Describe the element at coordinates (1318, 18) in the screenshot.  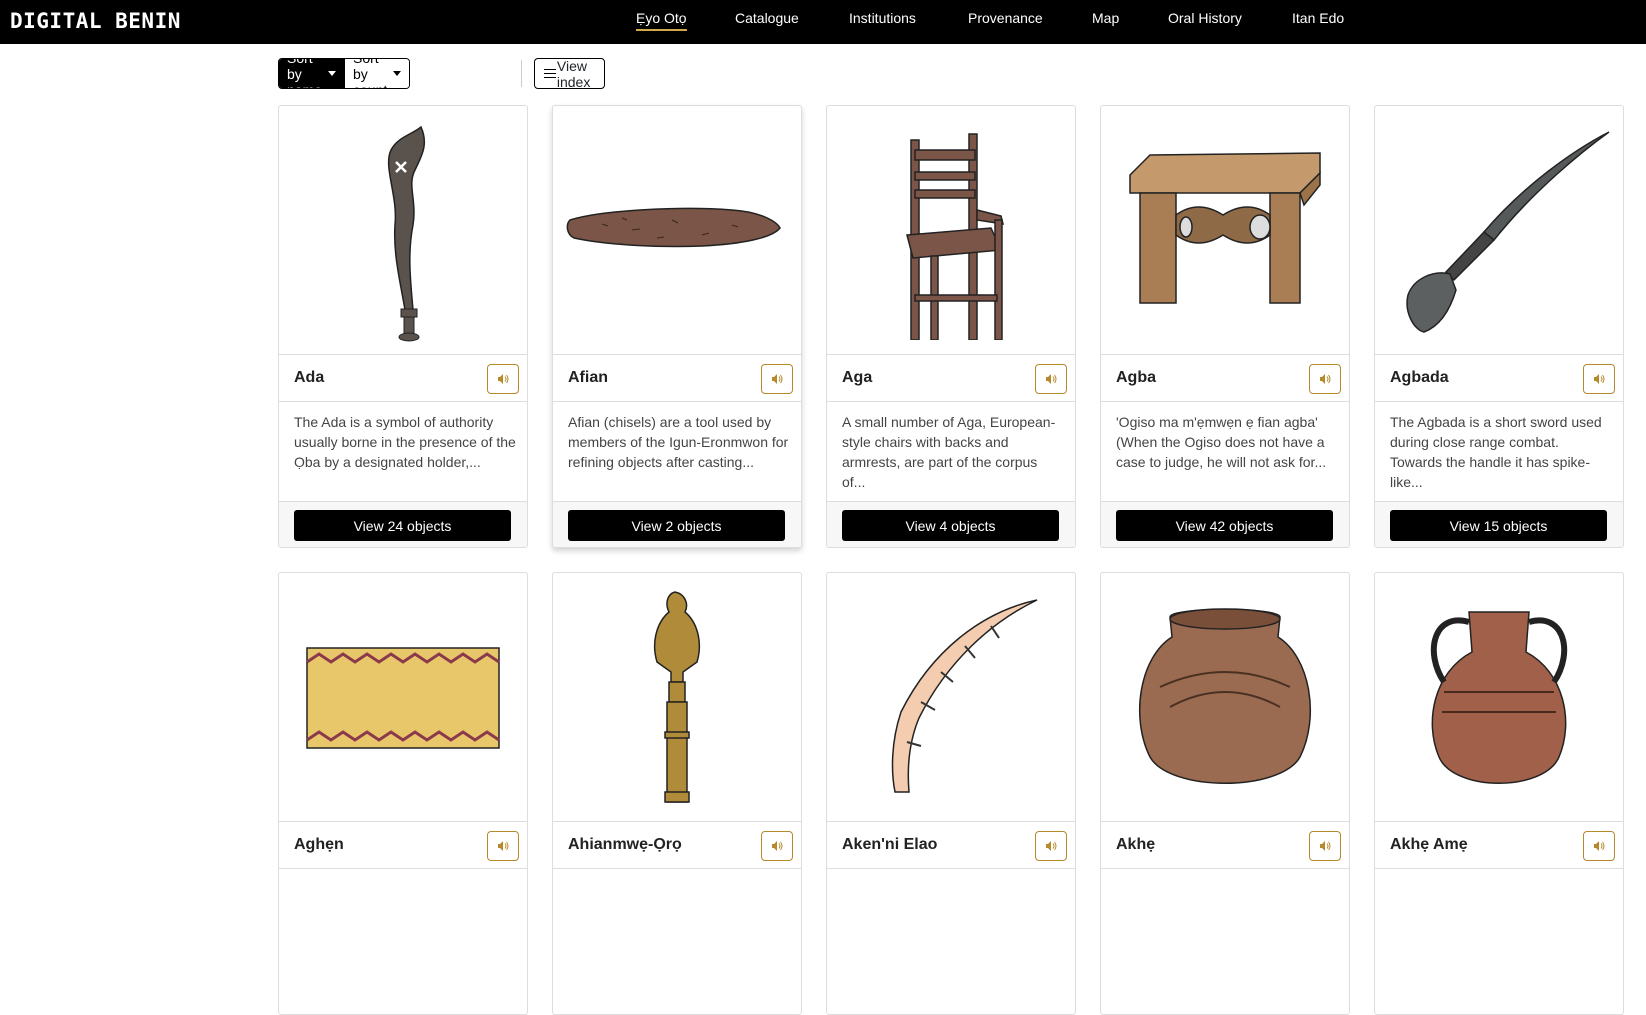
I see `nav-item-itan-edo: Itan Edo` at that location.